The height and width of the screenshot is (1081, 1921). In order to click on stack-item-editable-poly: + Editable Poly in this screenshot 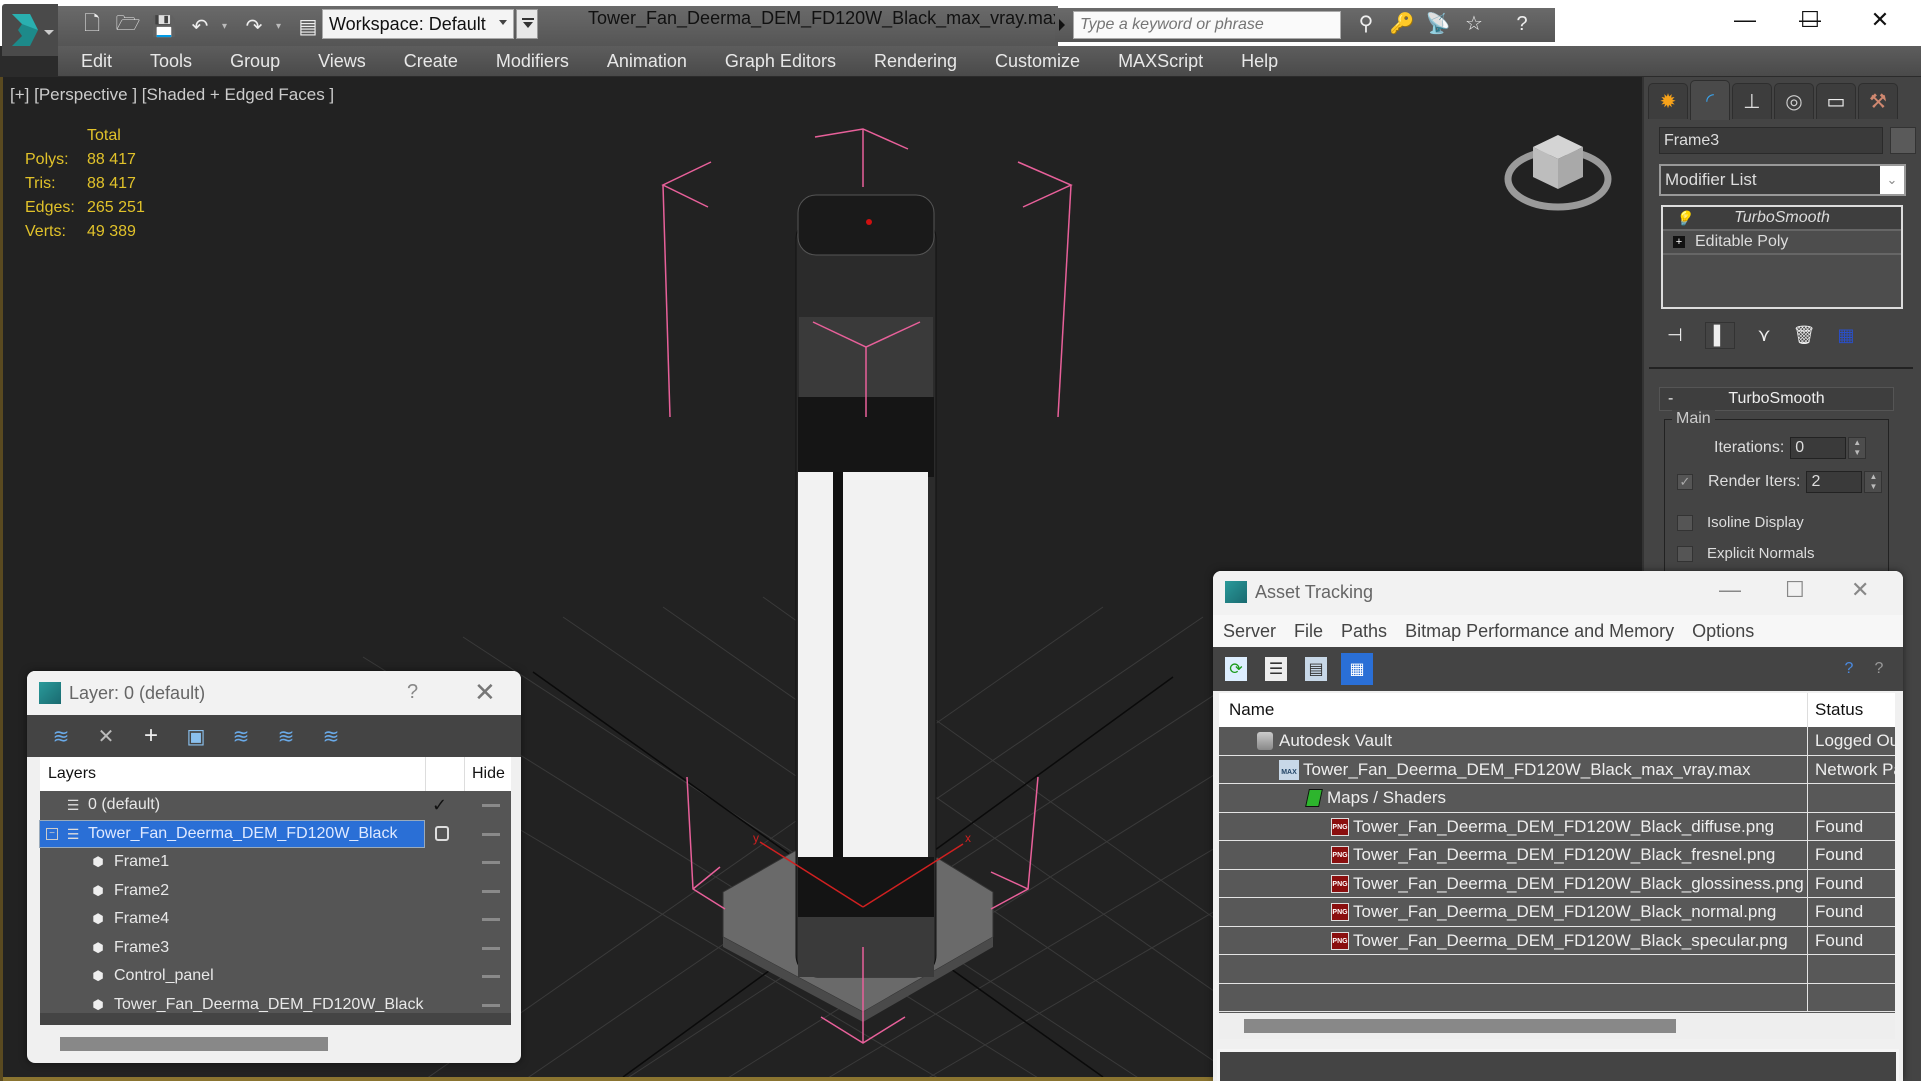, I will do `click(1782, 243)`.